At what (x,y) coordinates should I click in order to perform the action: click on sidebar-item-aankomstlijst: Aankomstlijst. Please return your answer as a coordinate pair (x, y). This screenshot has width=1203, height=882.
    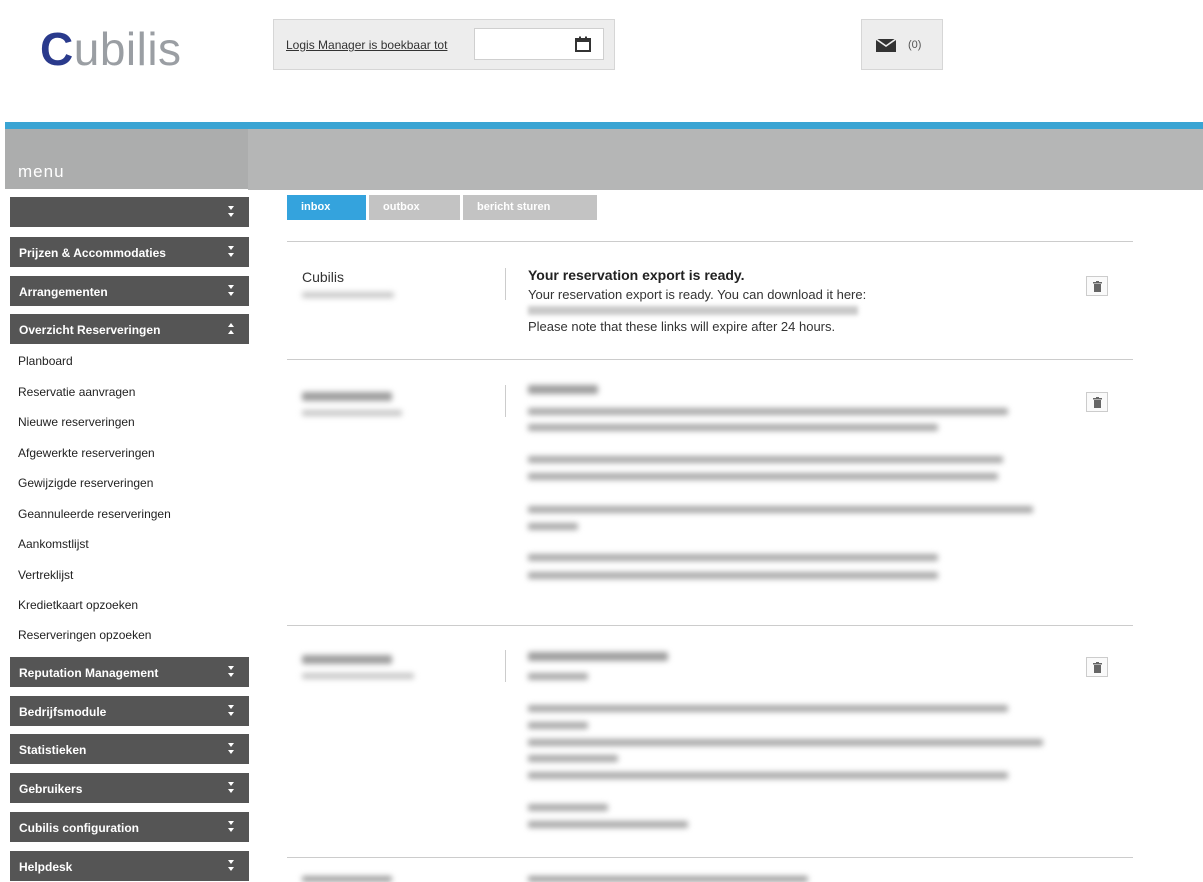
    Looking at the image, I should click on (53, 544).